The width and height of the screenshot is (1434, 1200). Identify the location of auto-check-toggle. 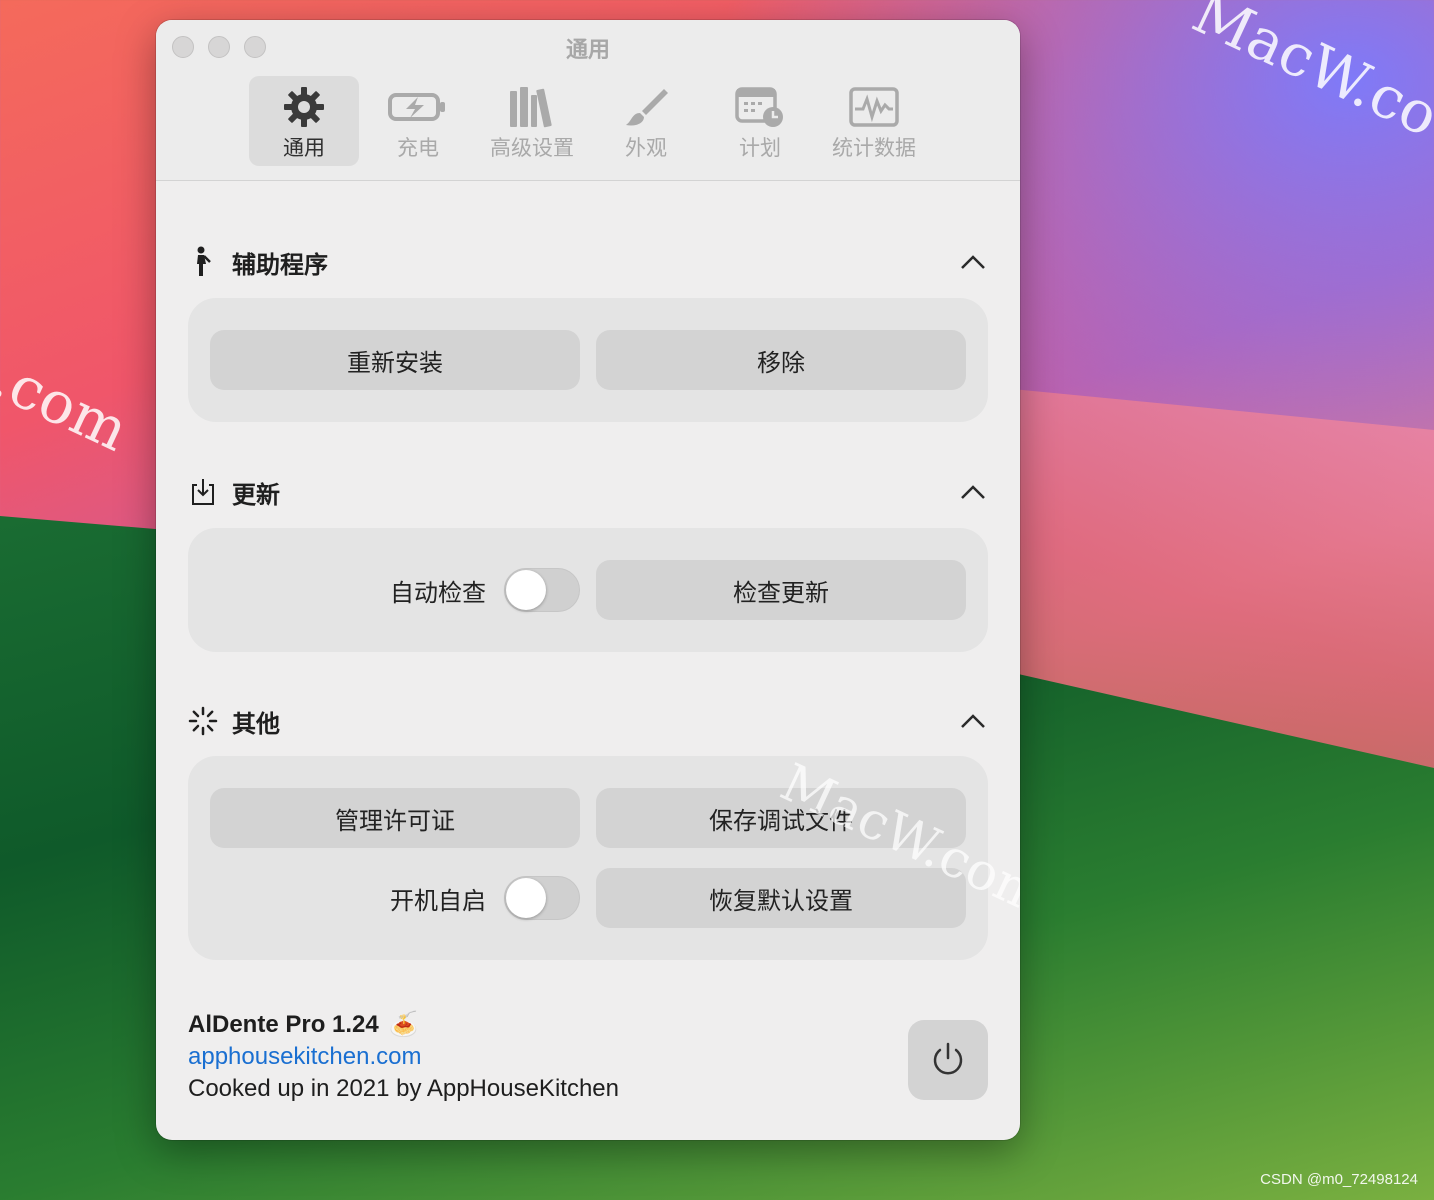
(542, 590).